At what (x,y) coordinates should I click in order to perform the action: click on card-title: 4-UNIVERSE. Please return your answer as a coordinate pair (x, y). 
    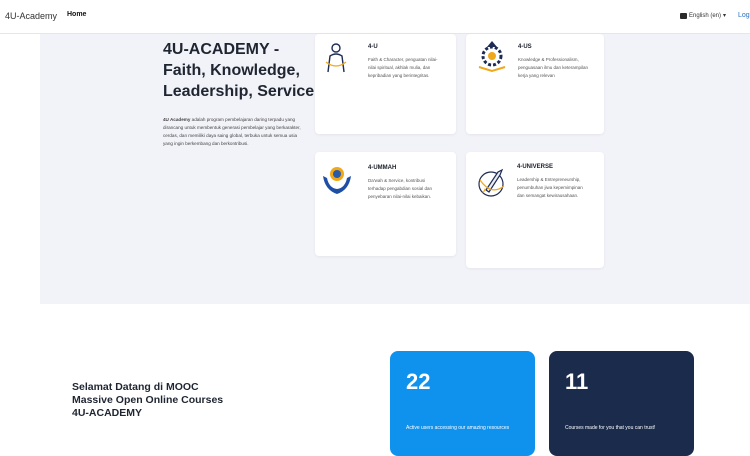
    Looking at the image, I should click on (535, 167).